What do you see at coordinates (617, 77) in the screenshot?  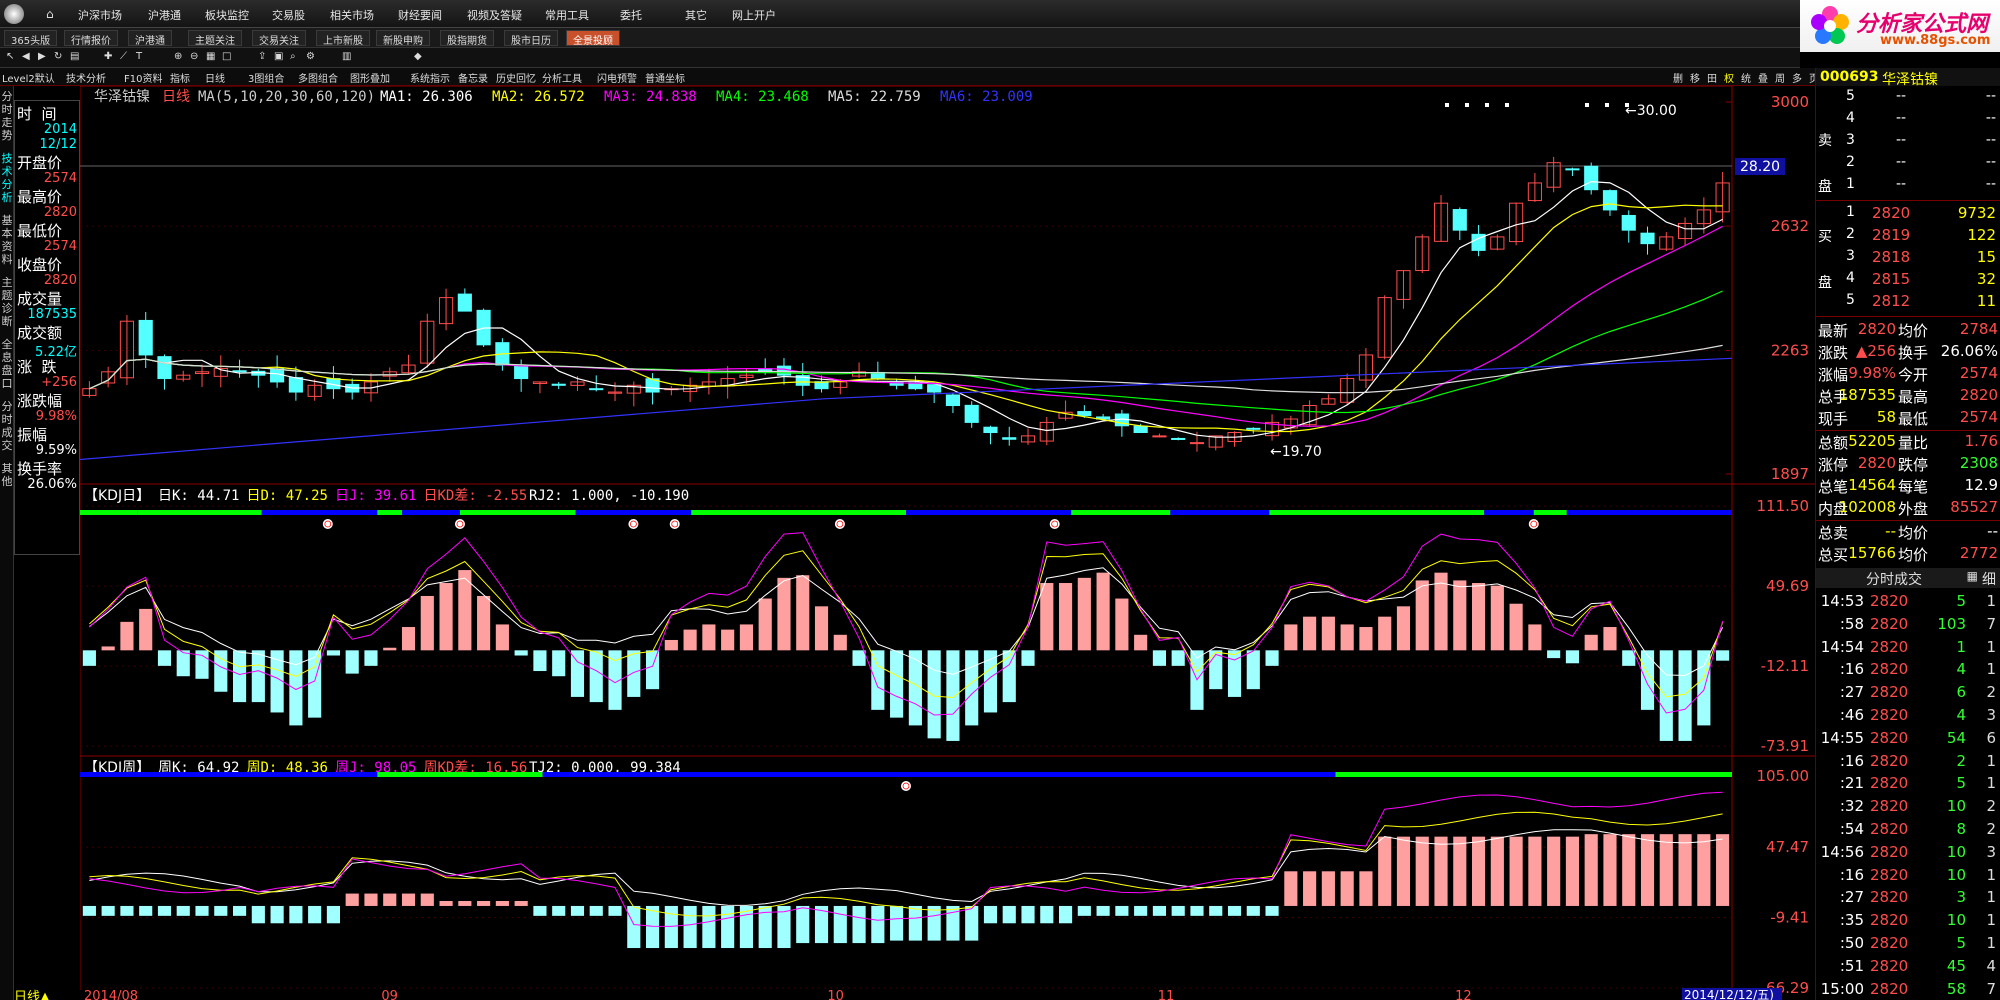 I see `analysis-tool-item: 闪电预警` at bounding box center [617, 77].